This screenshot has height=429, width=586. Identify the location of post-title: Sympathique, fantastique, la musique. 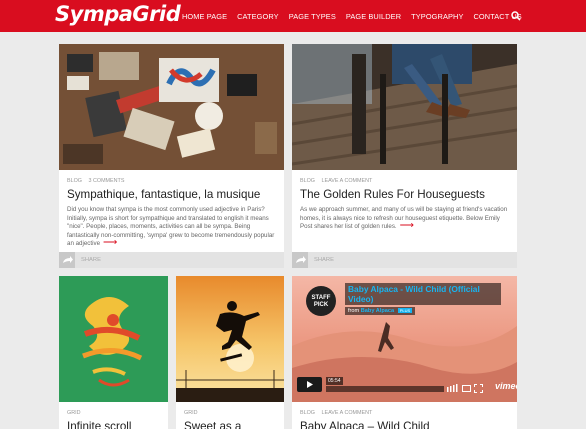
(163, 194).